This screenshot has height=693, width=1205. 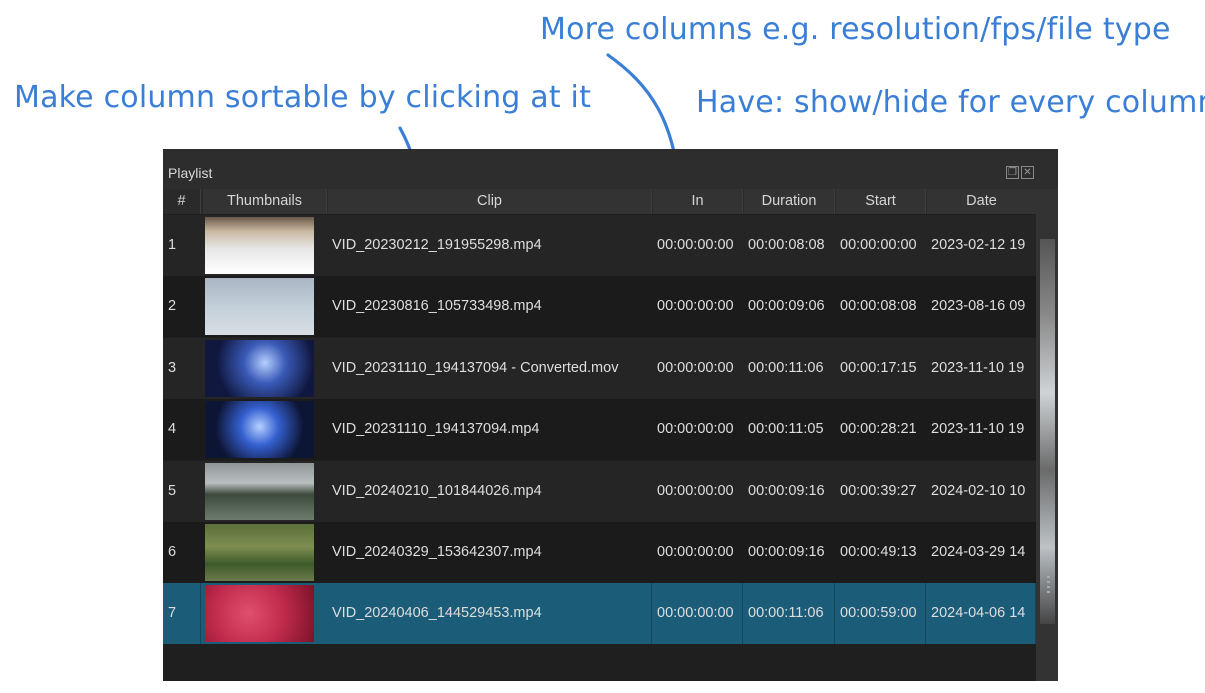 I want to click on cell-date: 2024-03-29 14, so click(x=978, y=552).